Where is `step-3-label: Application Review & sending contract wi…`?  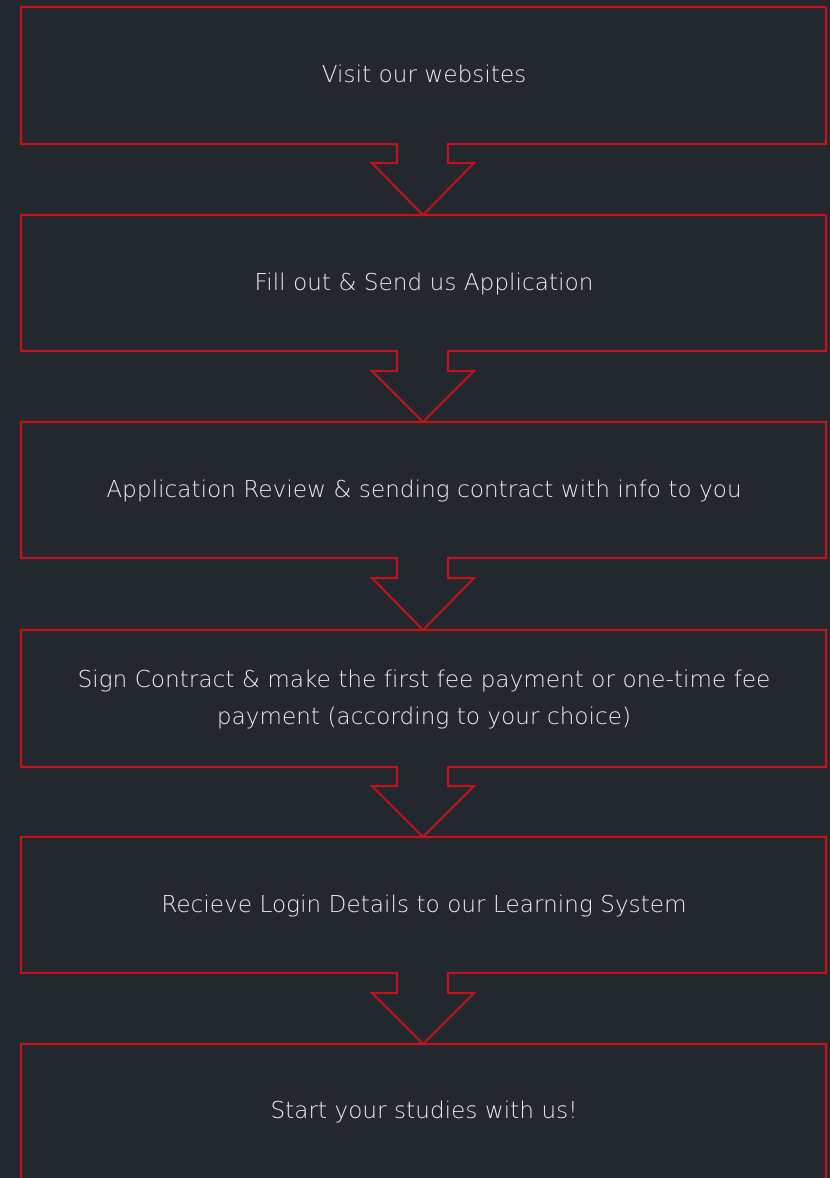 step-3-label: Application Review & sending contract wi… is located at coordinates (424, 489).